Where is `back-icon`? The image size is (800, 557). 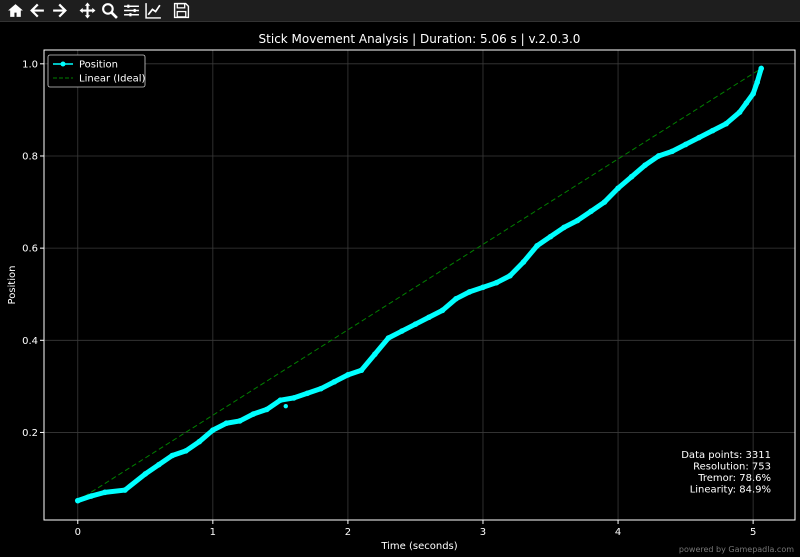 back-icon is located at coordinates (37, 10).